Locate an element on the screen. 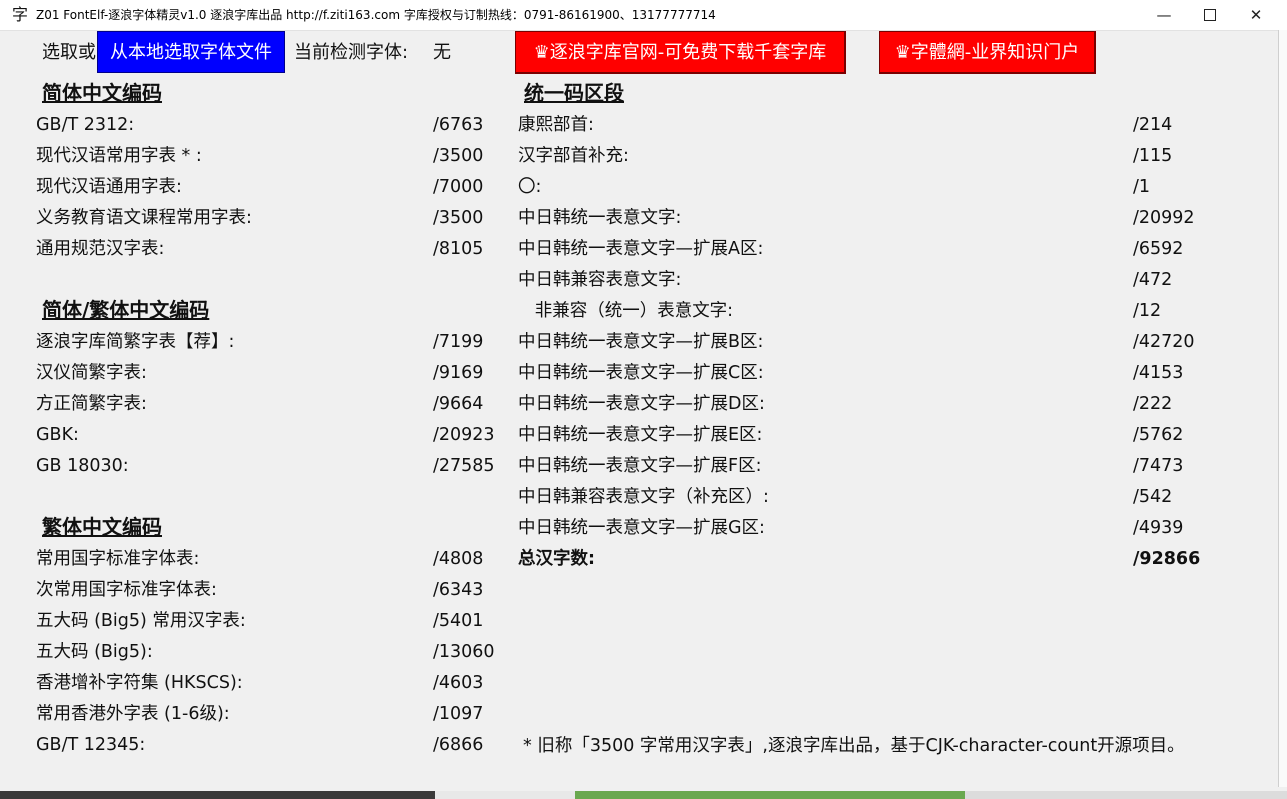 The image size is (1287, 799). item-label: 中日韩统一表意文字—扩展E区: is located at coordinates (640, 435).